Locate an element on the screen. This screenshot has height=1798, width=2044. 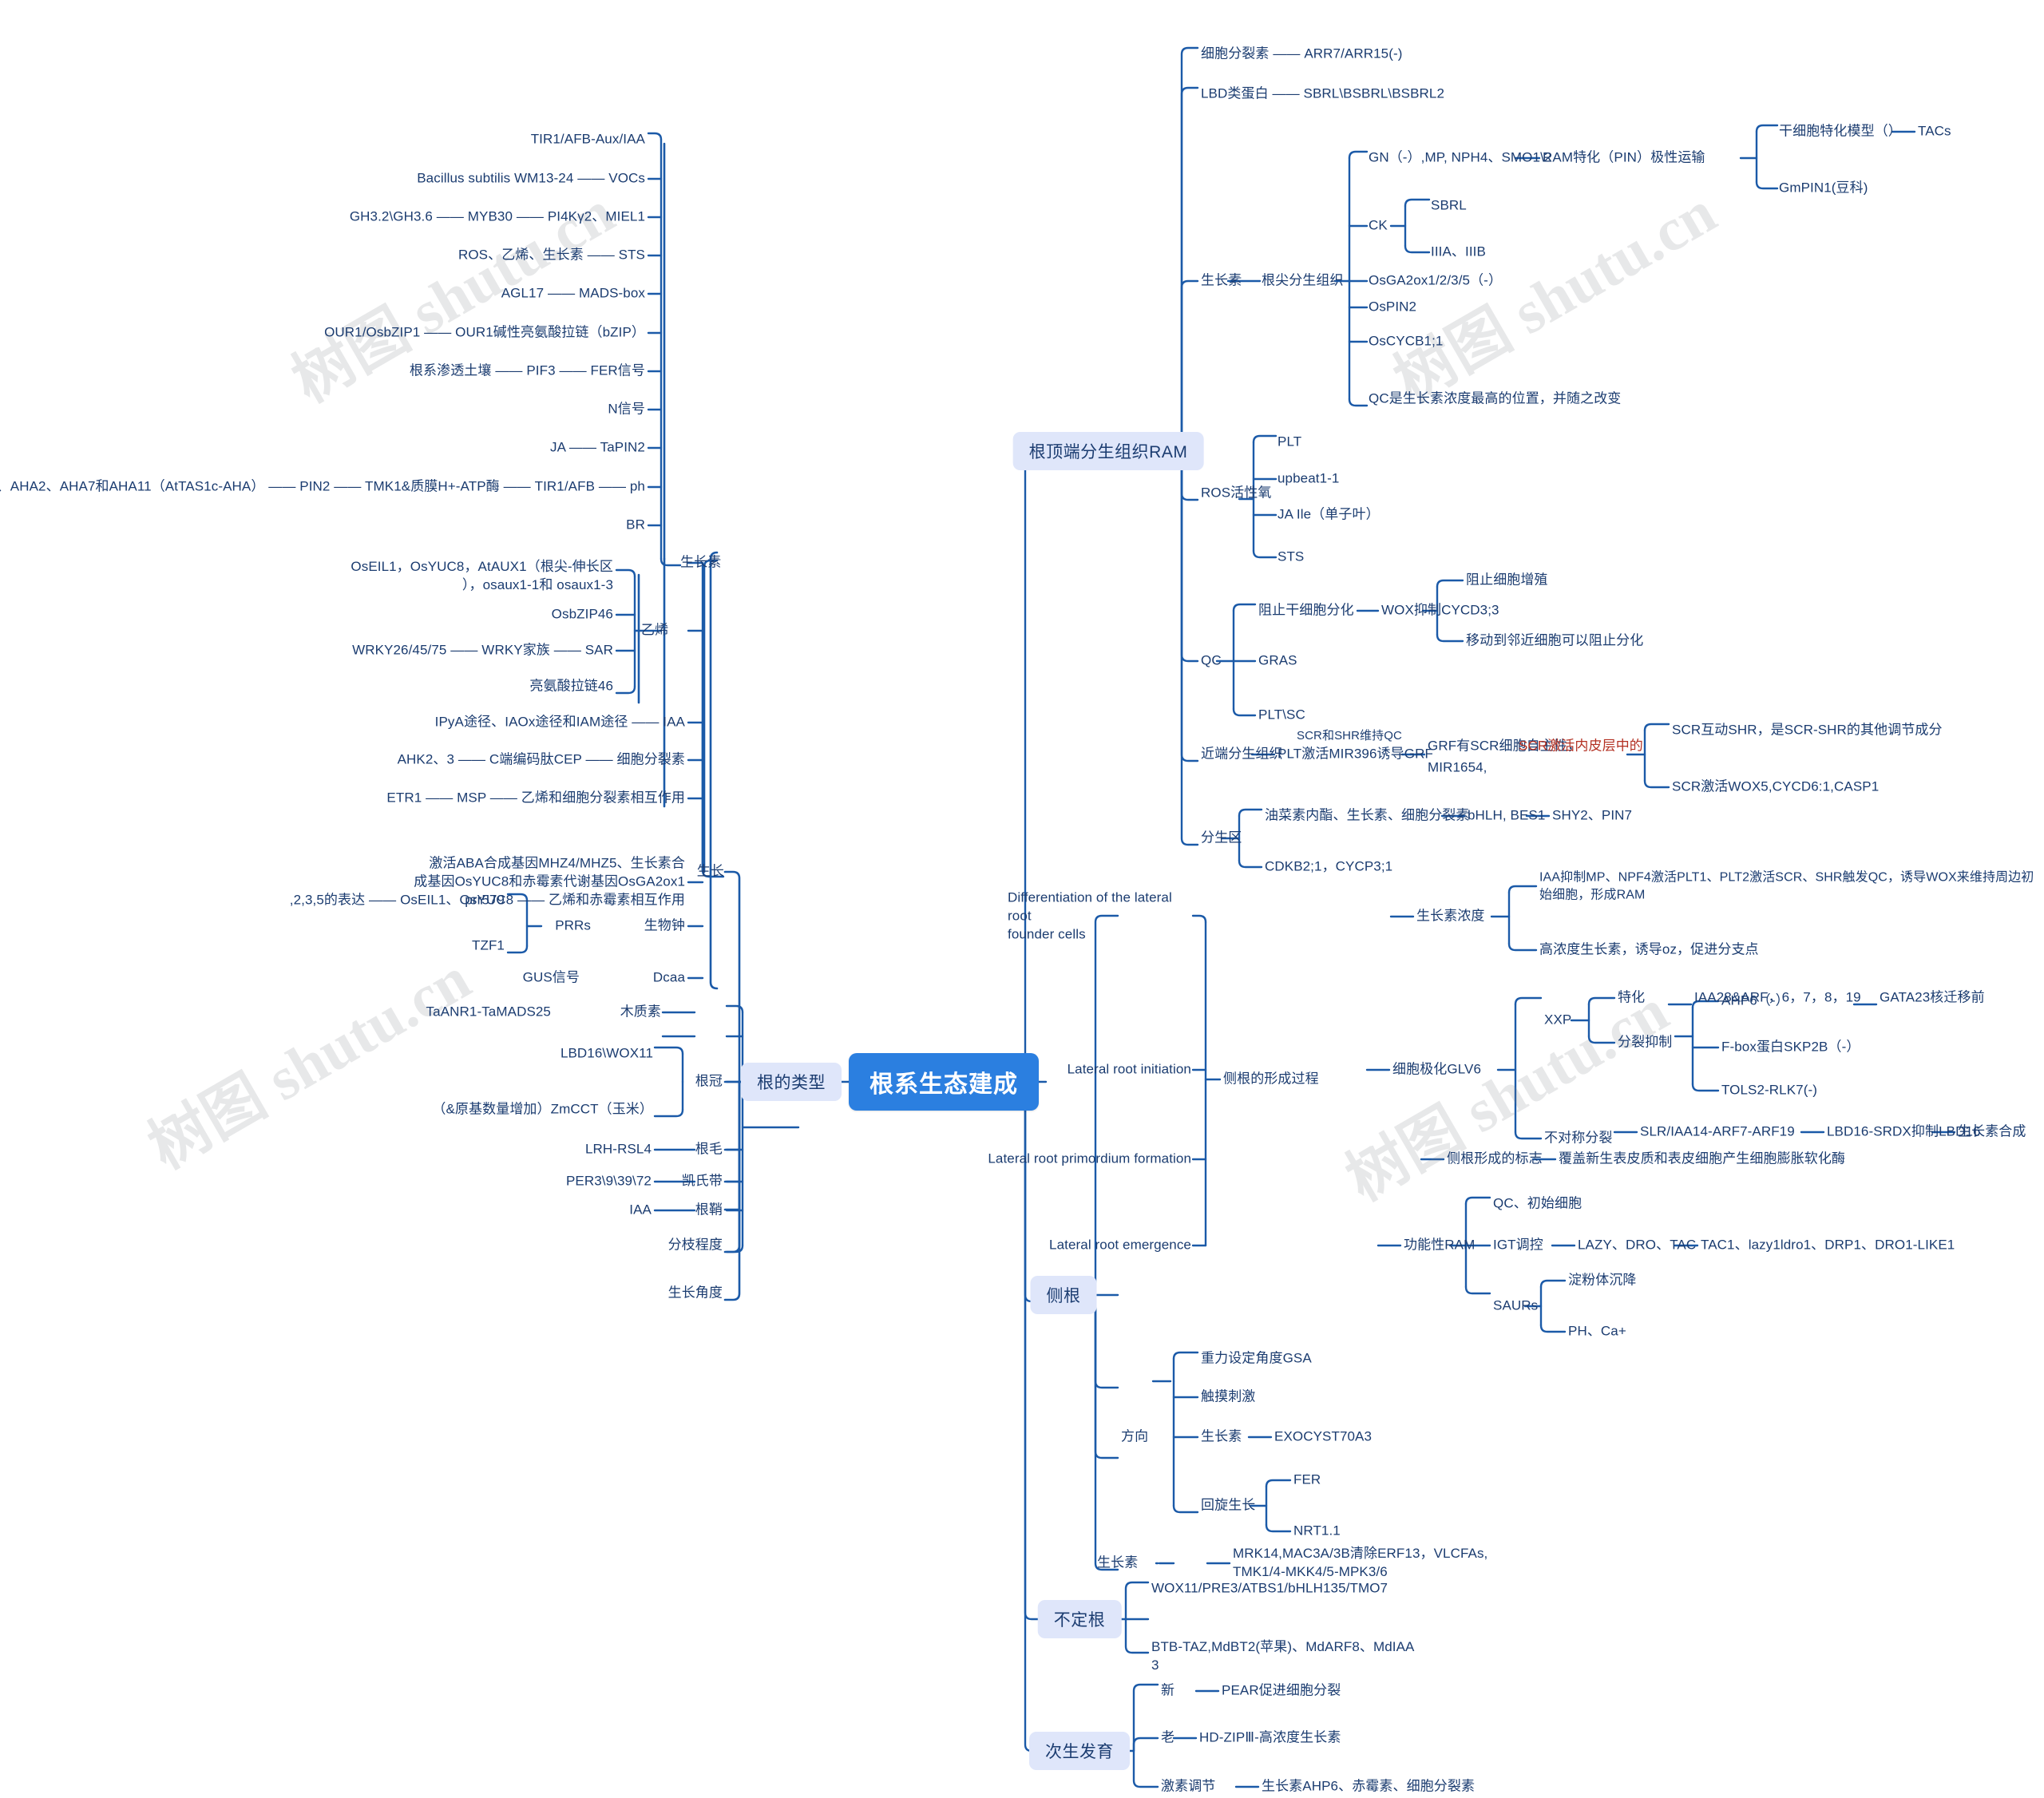
root-node: 根系生态建成 is located at coordinates (944, 1082).